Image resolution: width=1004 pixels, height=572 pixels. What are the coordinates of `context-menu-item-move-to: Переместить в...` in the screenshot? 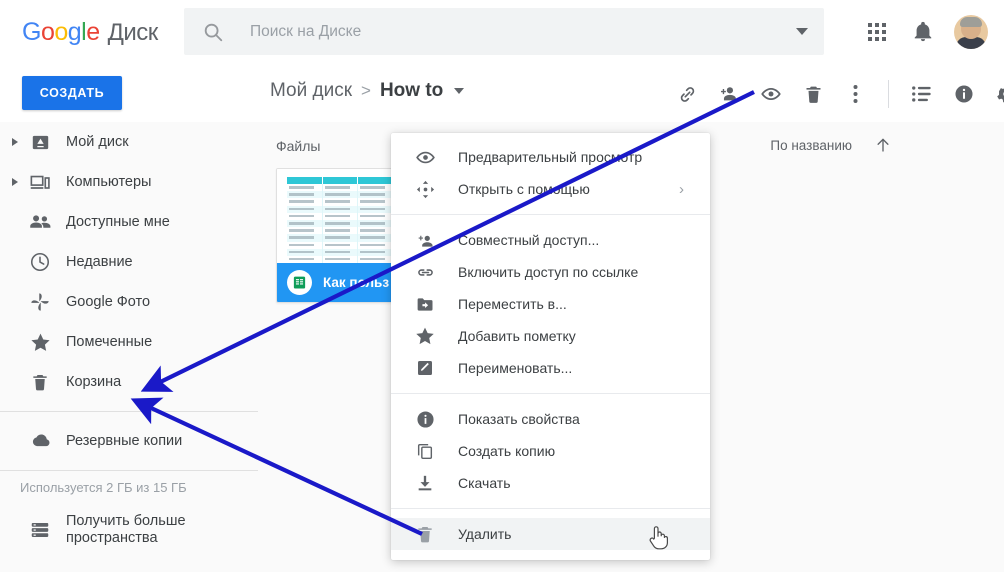 It's located at (550, 304).